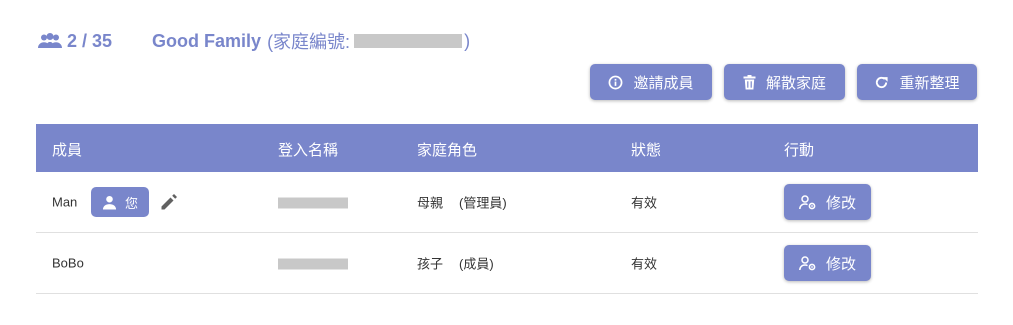 This screenshot has height=325, width=1013. What do you see at coordinates (67, 150) in the screenshot?
I see `column-header-member: 成員` at bounding box center [67, 150].